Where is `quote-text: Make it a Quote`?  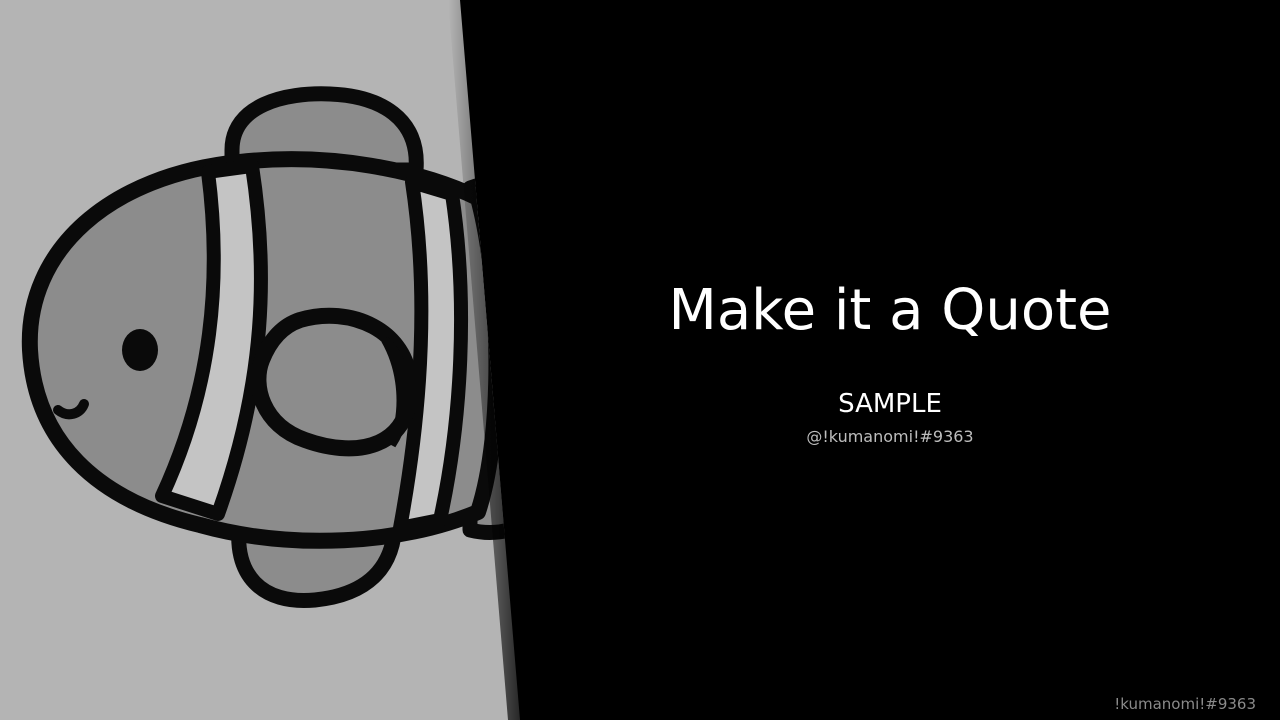
quote-text: Make it a Quote is located at coordinates (890, 310).